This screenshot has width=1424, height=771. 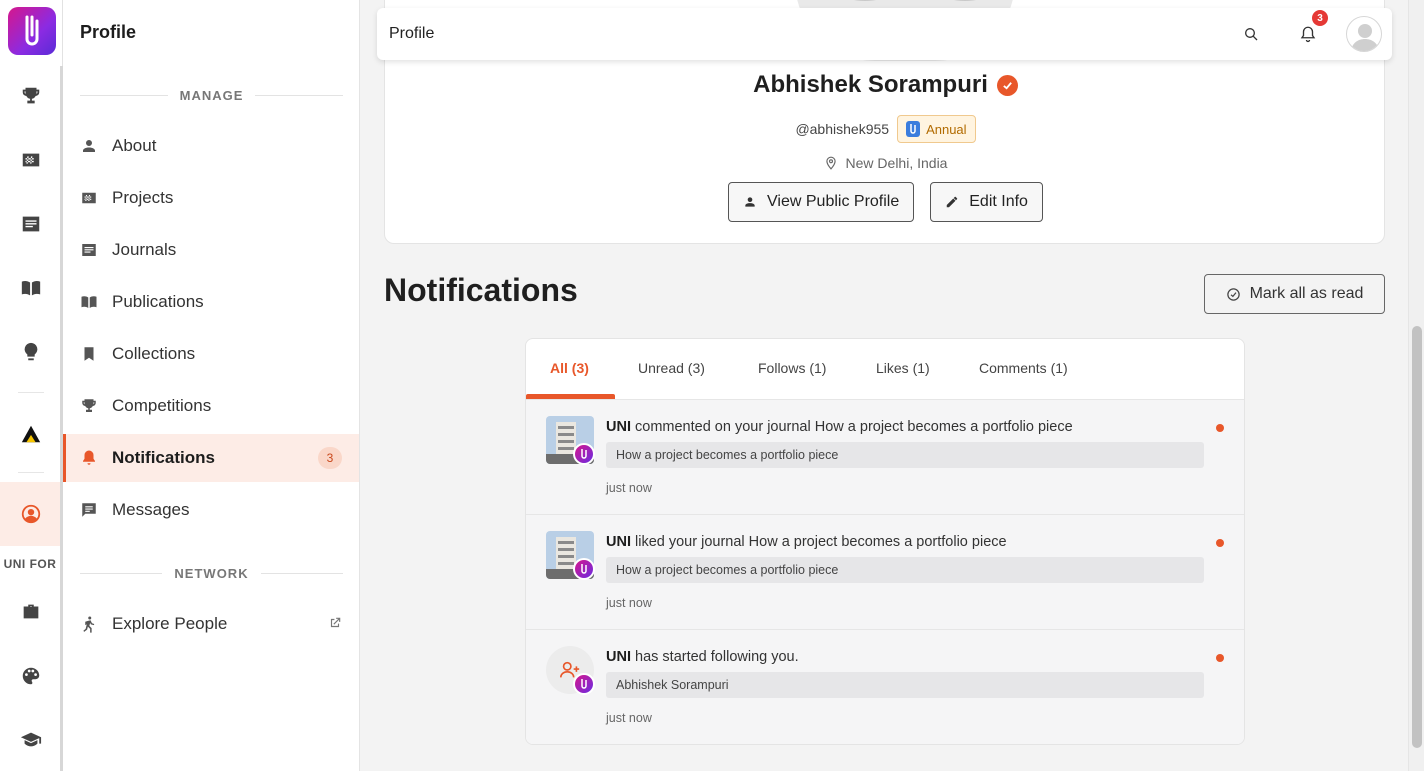 I want to click on section-network-label: NETWORK, so click(x=211, y=573).